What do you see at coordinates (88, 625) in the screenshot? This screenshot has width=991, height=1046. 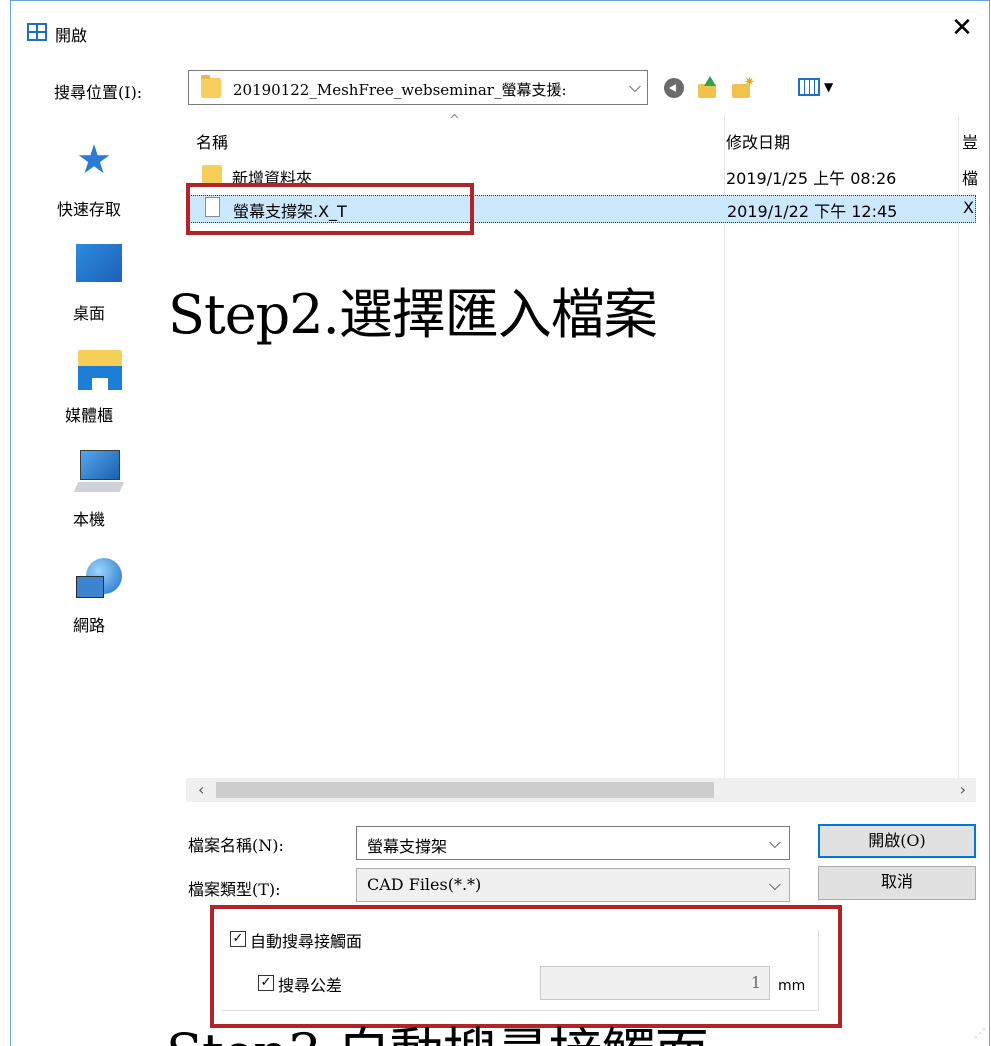 I see `place-label: 網路` at bounding box center [88, 625].